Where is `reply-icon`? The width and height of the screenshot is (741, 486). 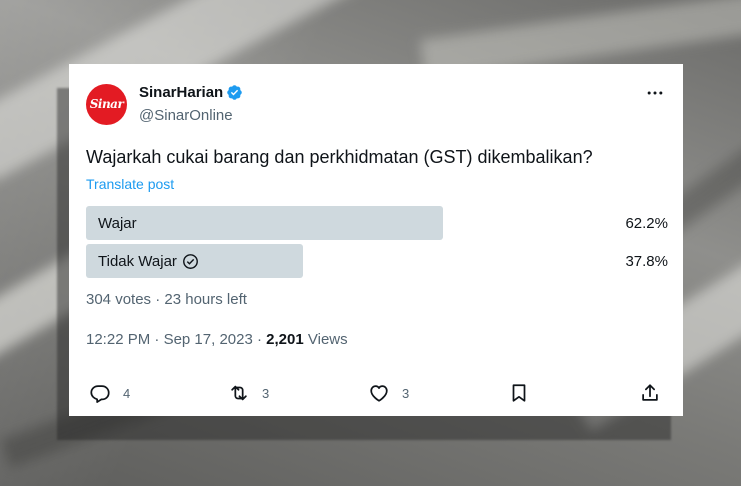
reply-icon is located at coordinates (100, 394).